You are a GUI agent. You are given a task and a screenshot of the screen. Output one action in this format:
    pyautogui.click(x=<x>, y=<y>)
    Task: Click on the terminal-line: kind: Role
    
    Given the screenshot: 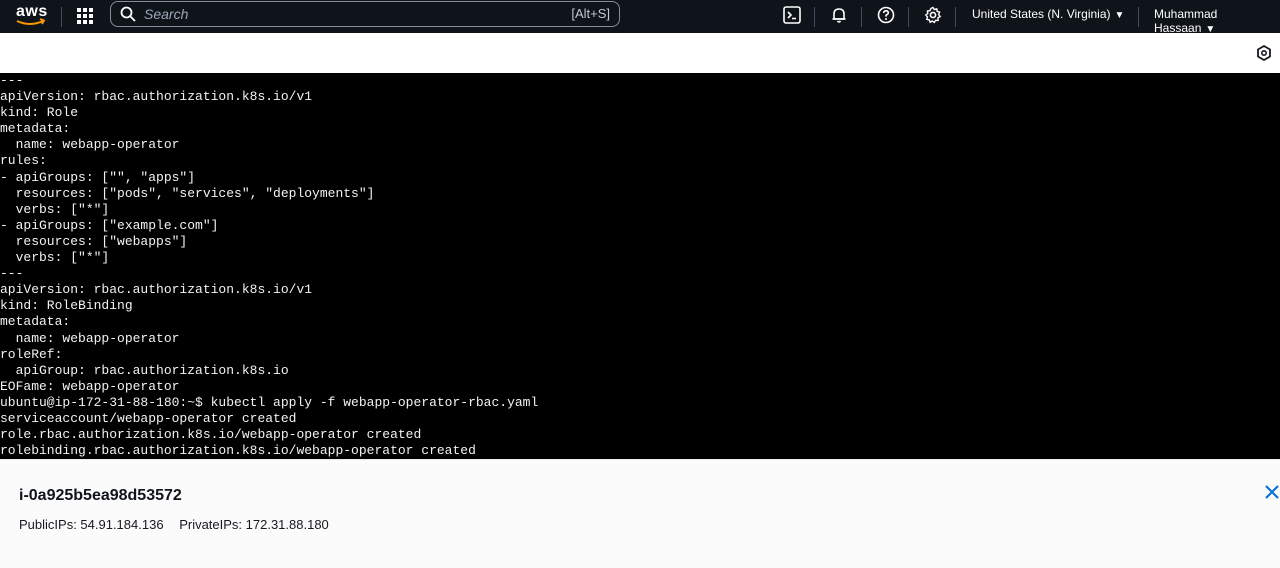 What is the action you would take?
    pyautogui.click(x=39, y=113)
    